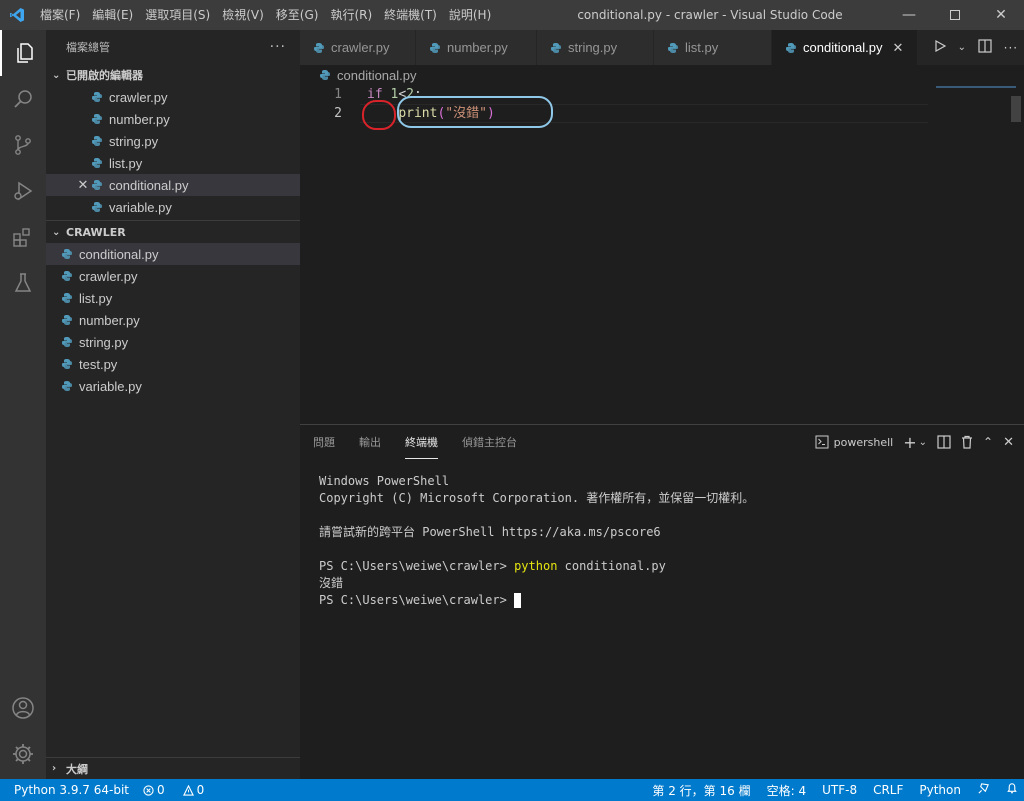 The height and width of the screenshot is (801, 1024). What do you see at coordinates (976, 87) in the screenshot?
I see `minimap` at bounding box center [976, 87].